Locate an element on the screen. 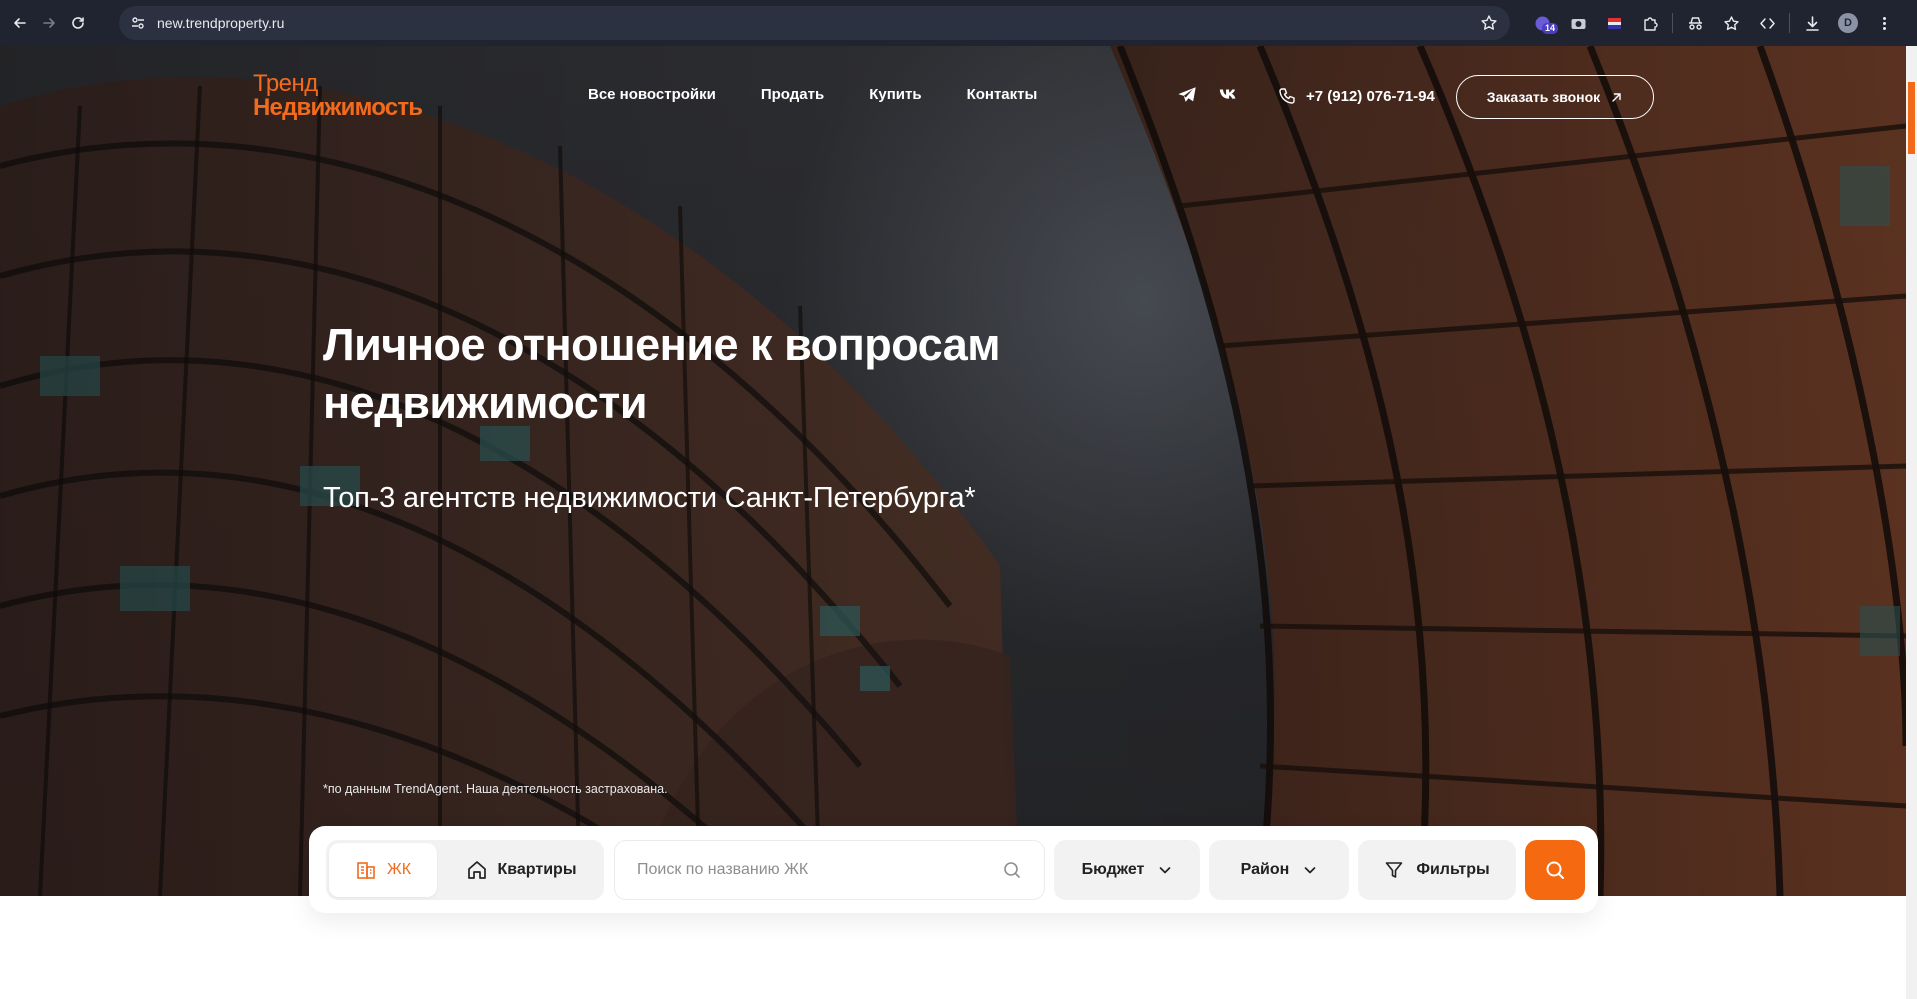 The width and height of the screenshot is (1917, 999). page-scrollbar is located at coordinates (1911, 522).